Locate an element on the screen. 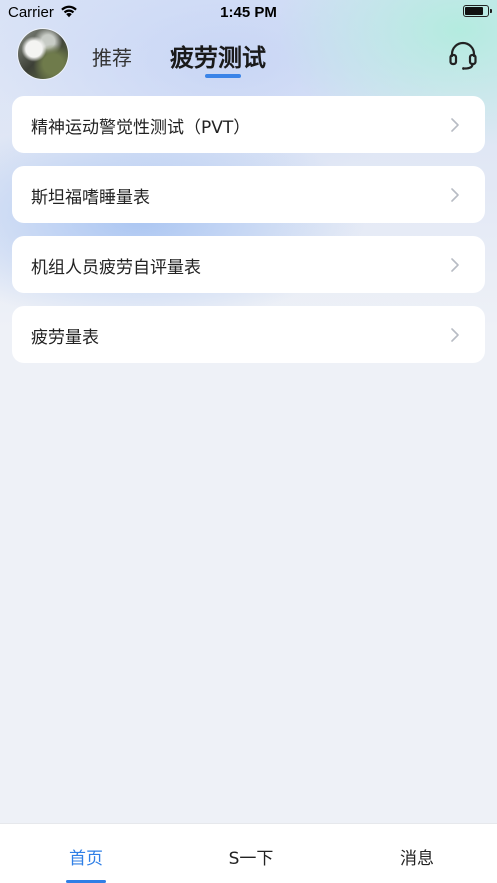 The image size is (497, 883). battery-icon is located at coordinates (477, 11).